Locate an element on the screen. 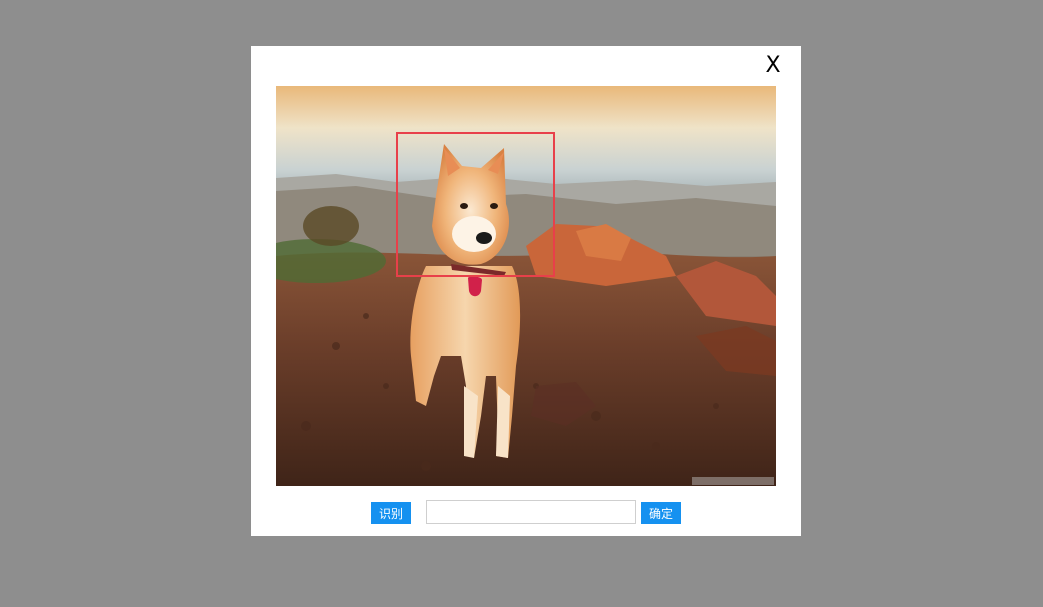 This screenshot has width=1043, height=607. recognize-button: 识别 is located at coordinates (391, 513).